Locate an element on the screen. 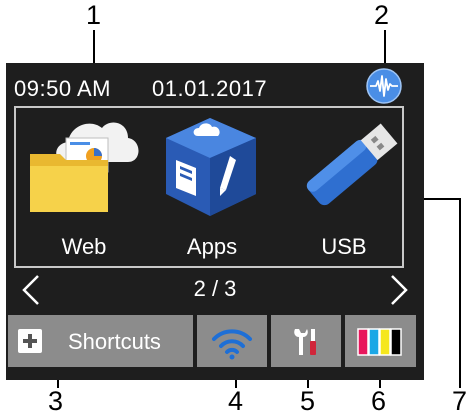 The image size is (475, 416). web-folder-cloud-icon is located at coordinates (84, 167).